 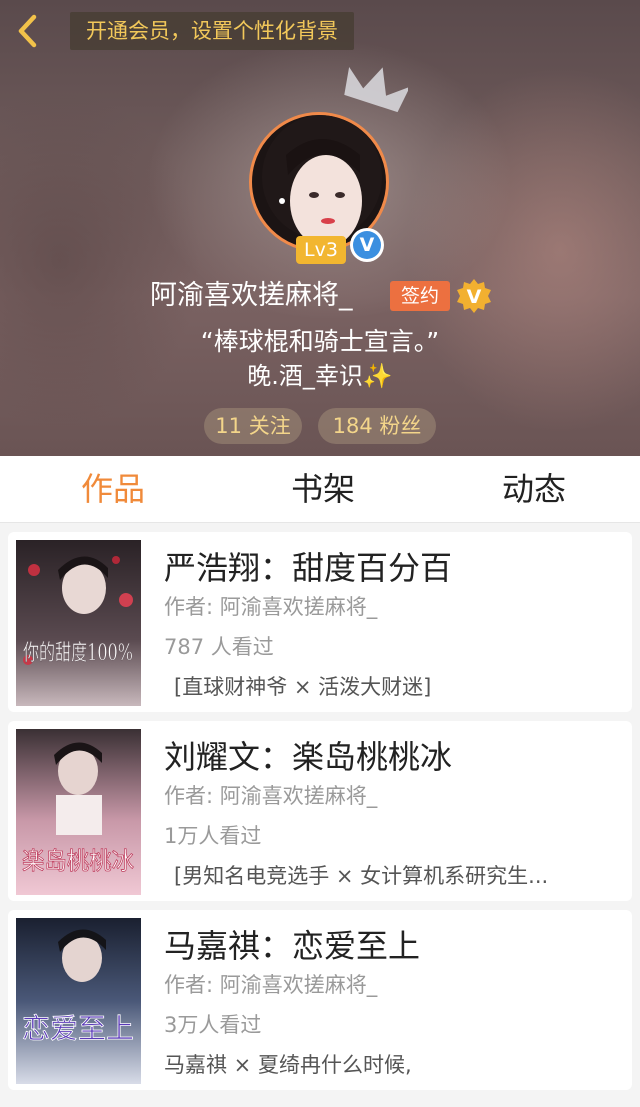 I want to click on work-title: 马嘉祺：恋爱至上, so click(x=292, y=946).